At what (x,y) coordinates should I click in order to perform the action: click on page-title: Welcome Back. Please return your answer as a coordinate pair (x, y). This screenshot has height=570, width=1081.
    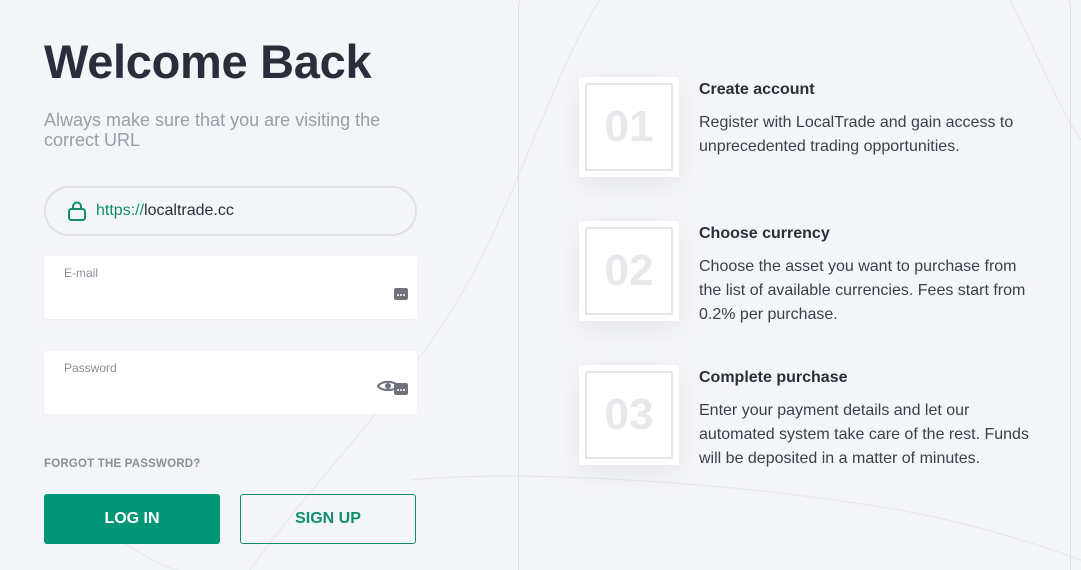
    Looking at the image, I should click on (208, 61).